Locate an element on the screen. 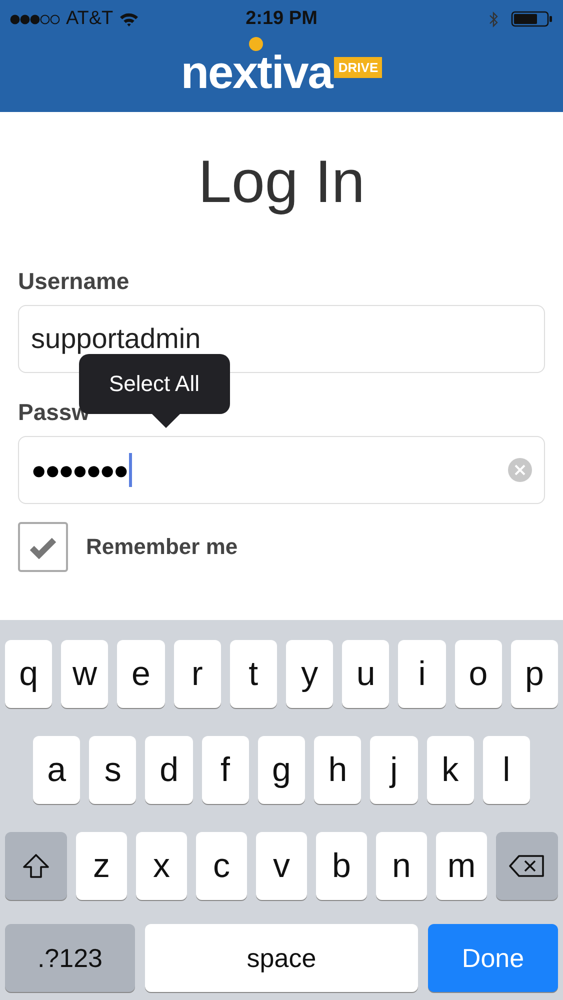 The height and width of the screenshot is (1000, 563). letter-key: l is located at coordinates (506, 770).